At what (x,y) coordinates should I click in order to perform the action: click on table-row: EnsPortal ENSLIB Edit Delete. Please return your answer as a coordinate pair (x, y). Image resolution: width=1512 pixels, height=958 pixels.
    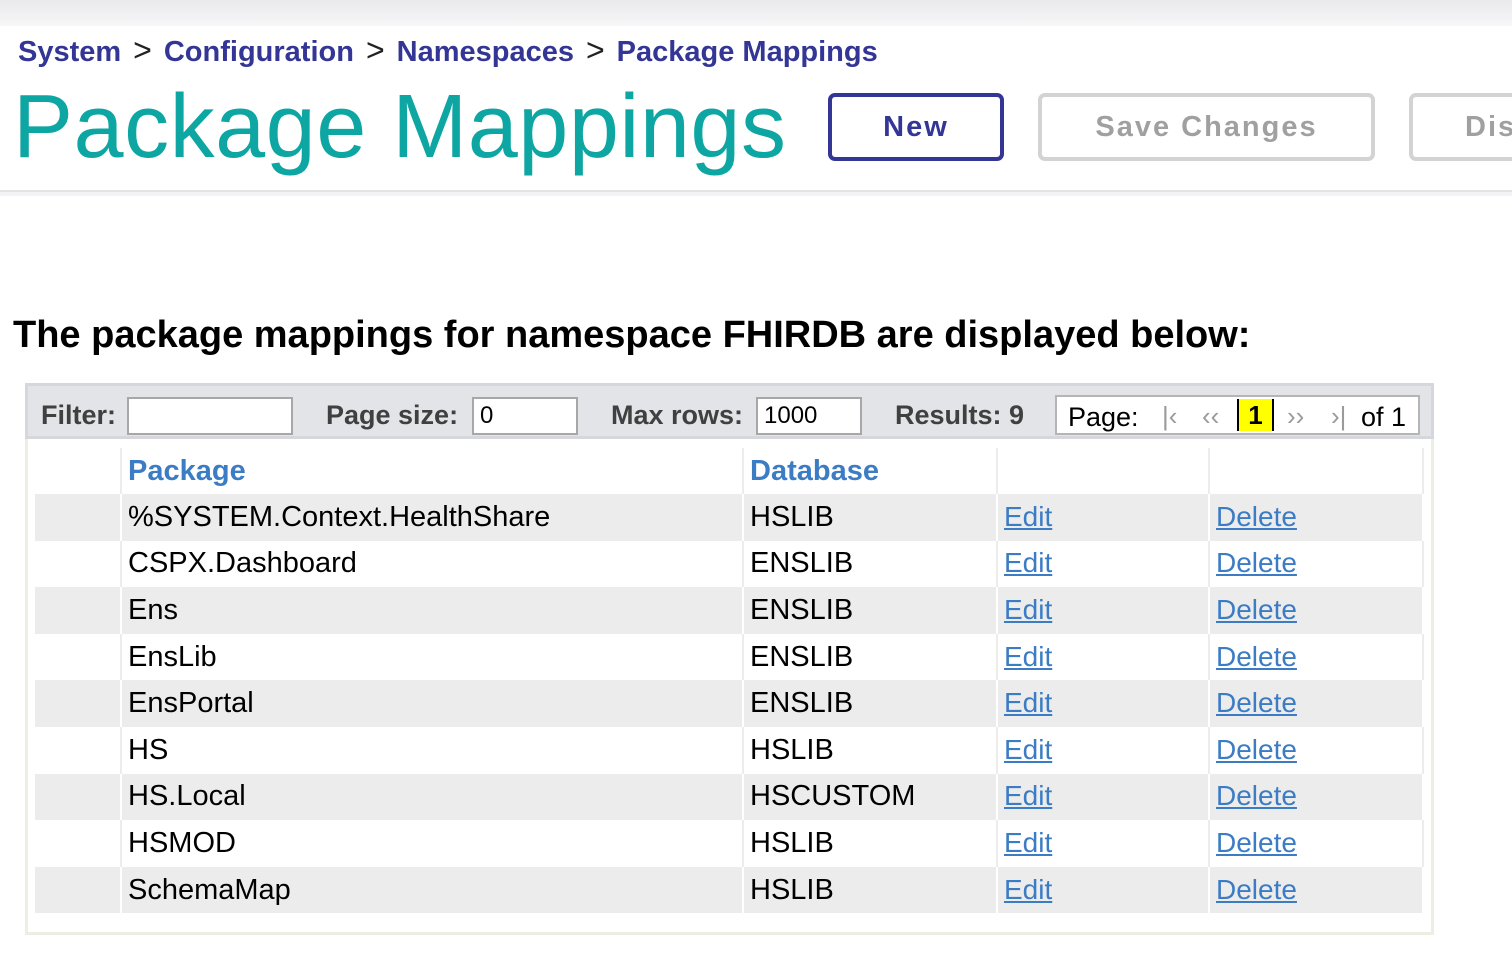
    Looking at the image, I should click on (729, 703).